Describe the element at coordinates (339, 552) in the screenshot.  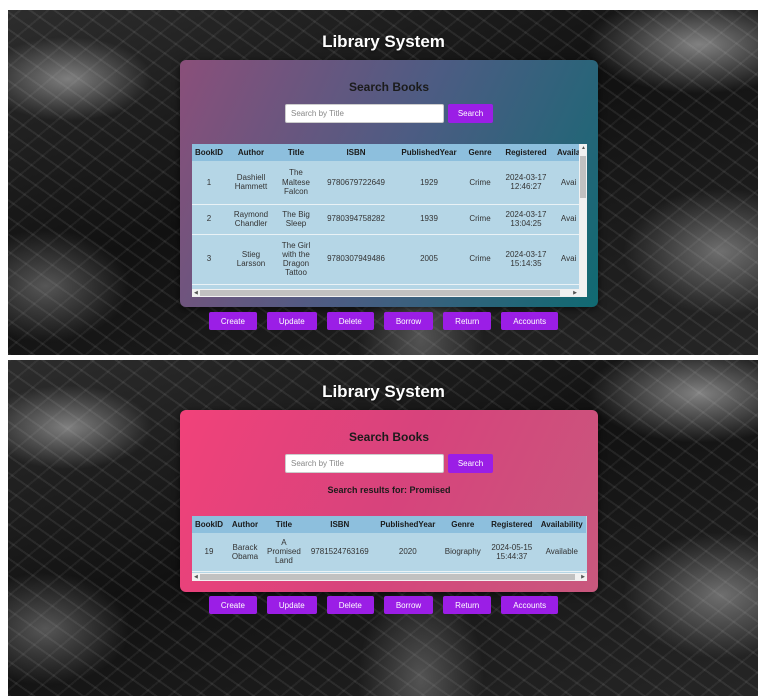
I see `cell-isbn: 9781524763169` at that location.